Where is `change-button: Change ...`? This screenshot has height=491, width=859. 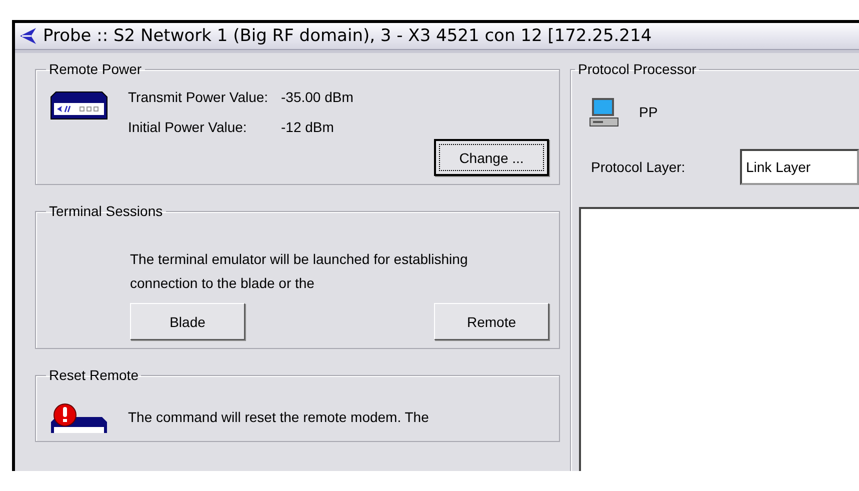
change-button: Change ... is located at coordinates (491, 157).